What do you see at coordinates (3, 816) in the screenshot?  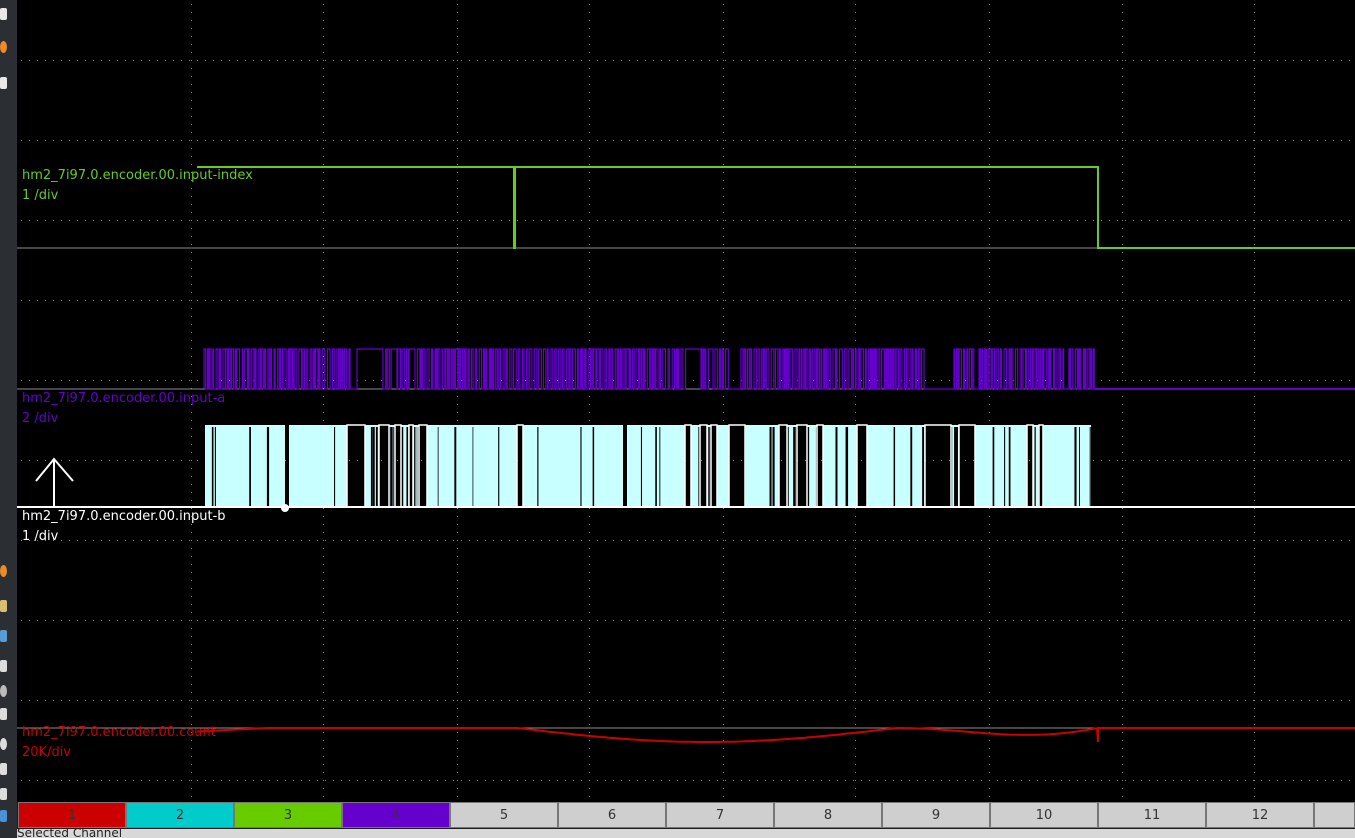 I see `screen-icon` at bounding box center [3, 816].